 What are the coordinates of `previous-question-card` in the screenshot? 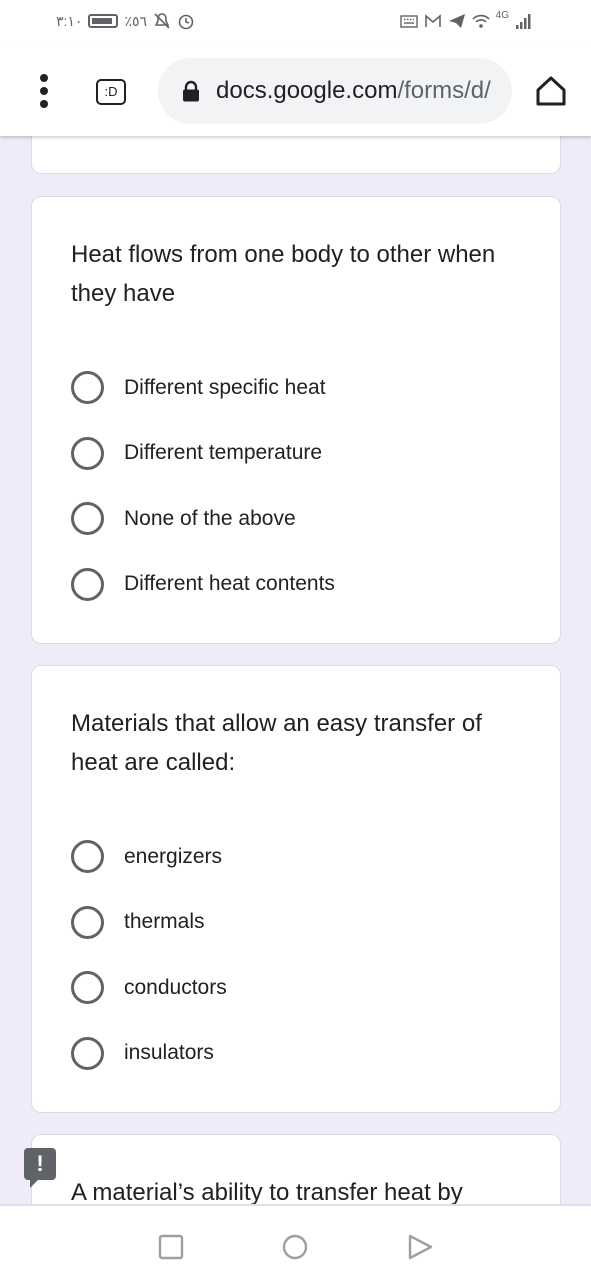 It's located at (296, 155).